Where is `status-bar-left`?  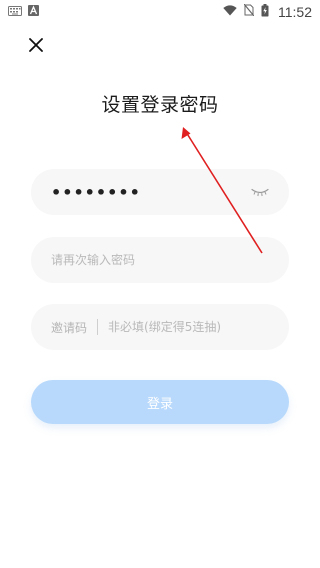
status-bar-left is located at coordinates (23, 12).